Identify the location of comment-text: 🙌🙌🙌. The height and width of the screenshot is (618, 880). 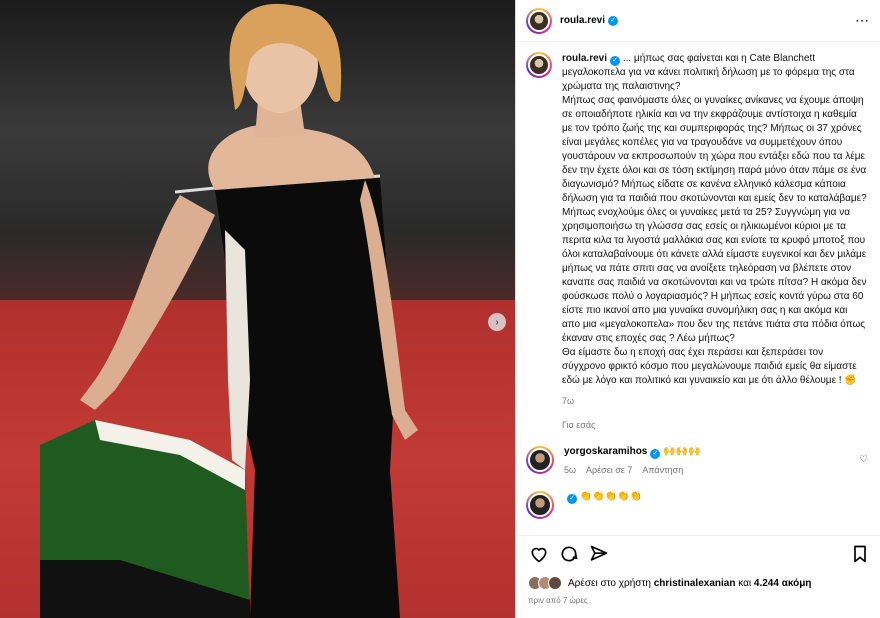
(682, 451).